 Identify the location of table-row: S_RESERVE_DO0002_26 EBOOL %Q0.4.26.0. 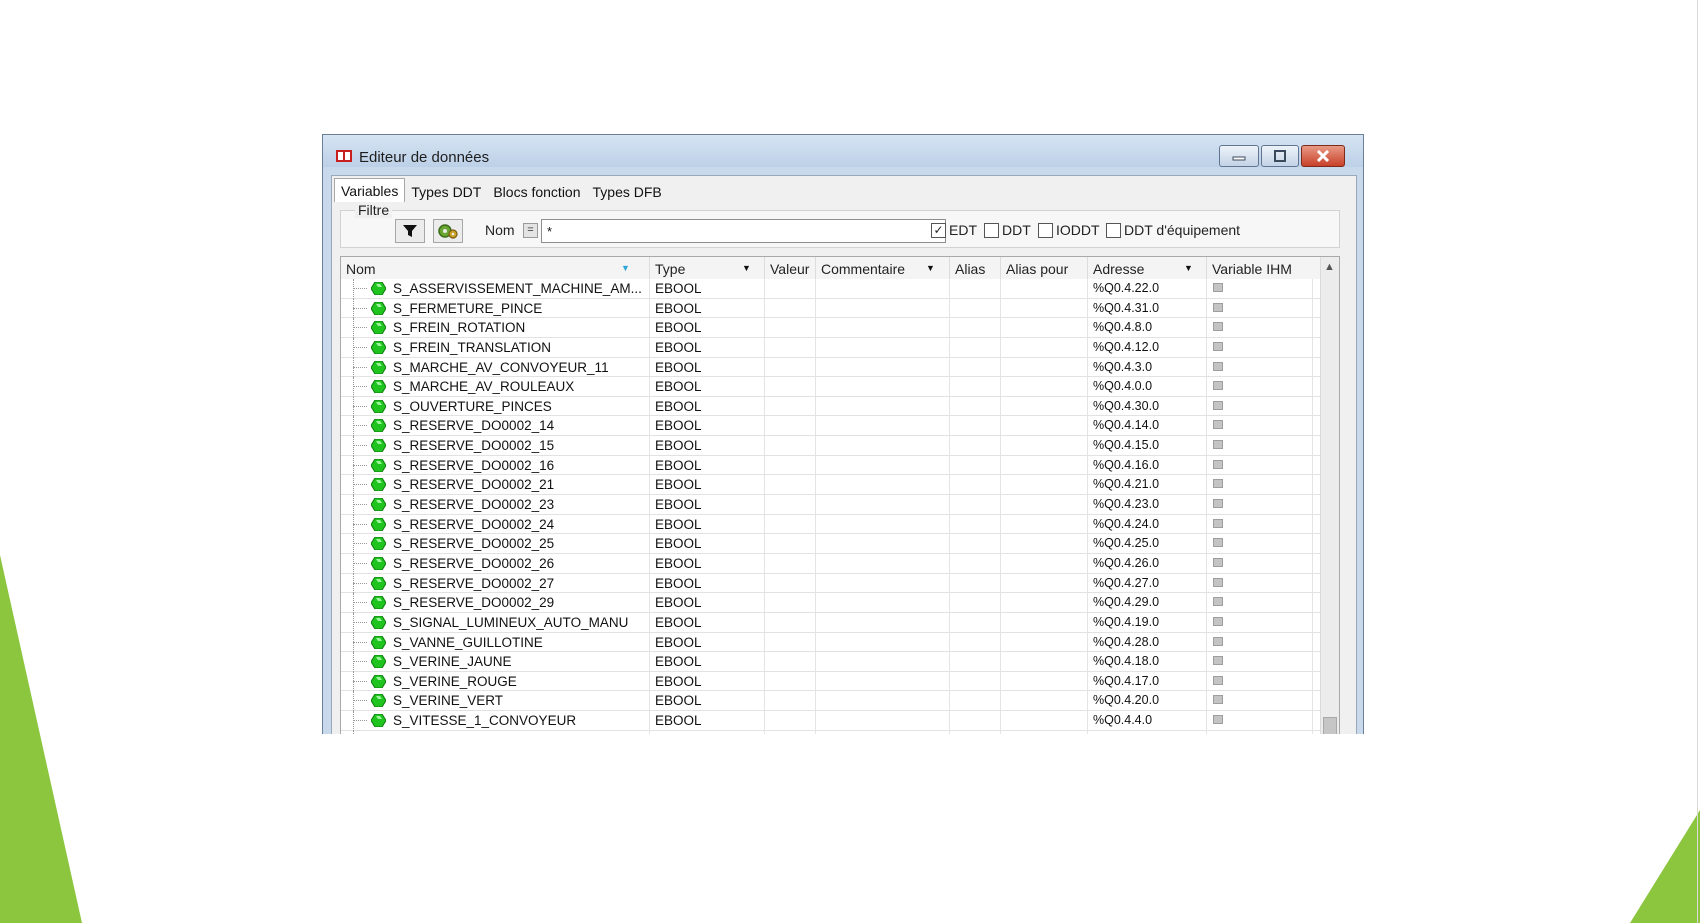
(831, 563).